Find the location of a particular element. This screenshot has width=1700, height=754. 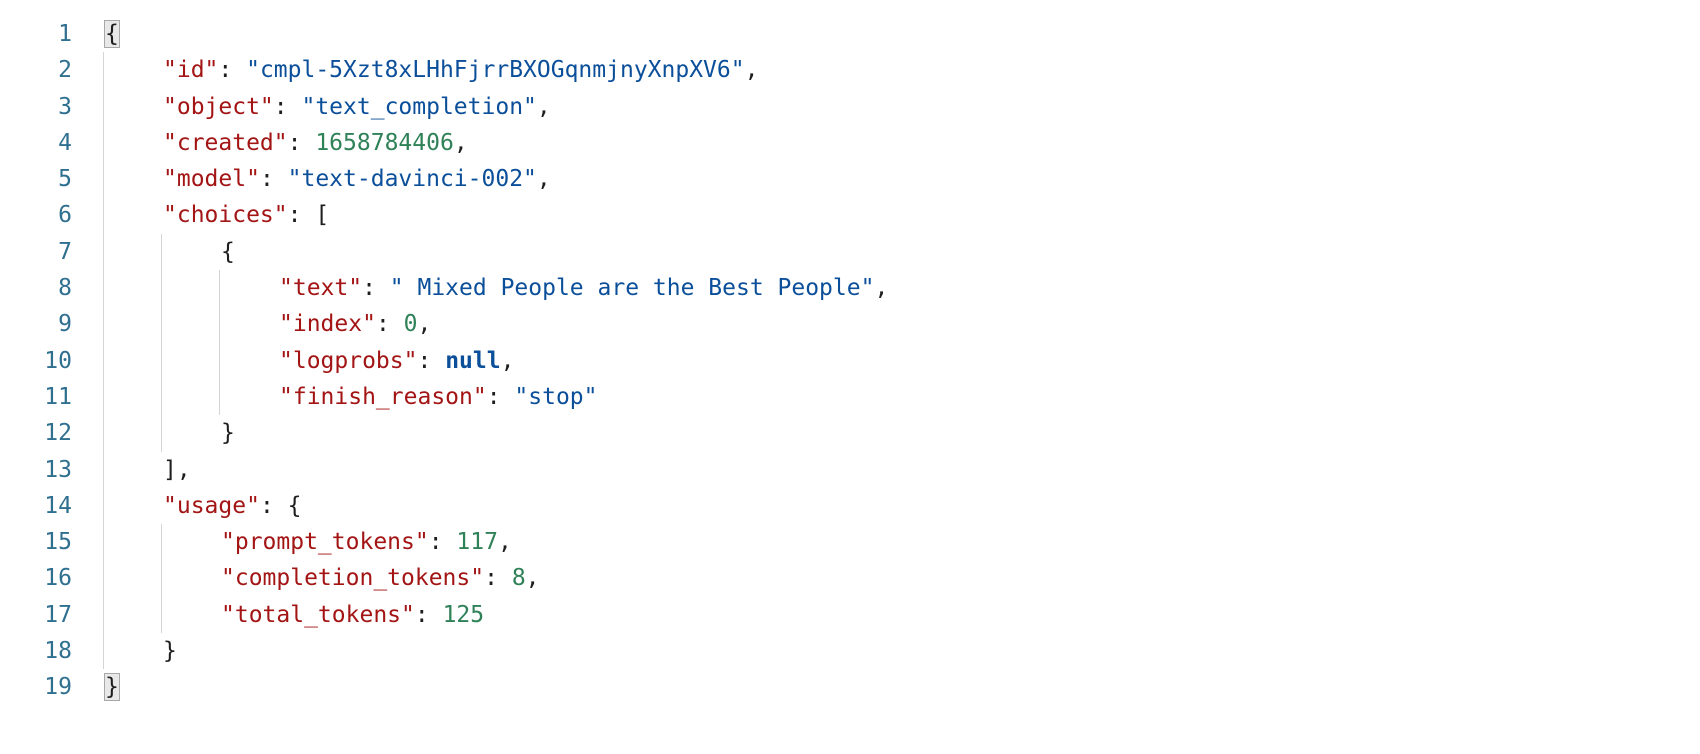

line-number: 17 is located at coordinates (58, 614).